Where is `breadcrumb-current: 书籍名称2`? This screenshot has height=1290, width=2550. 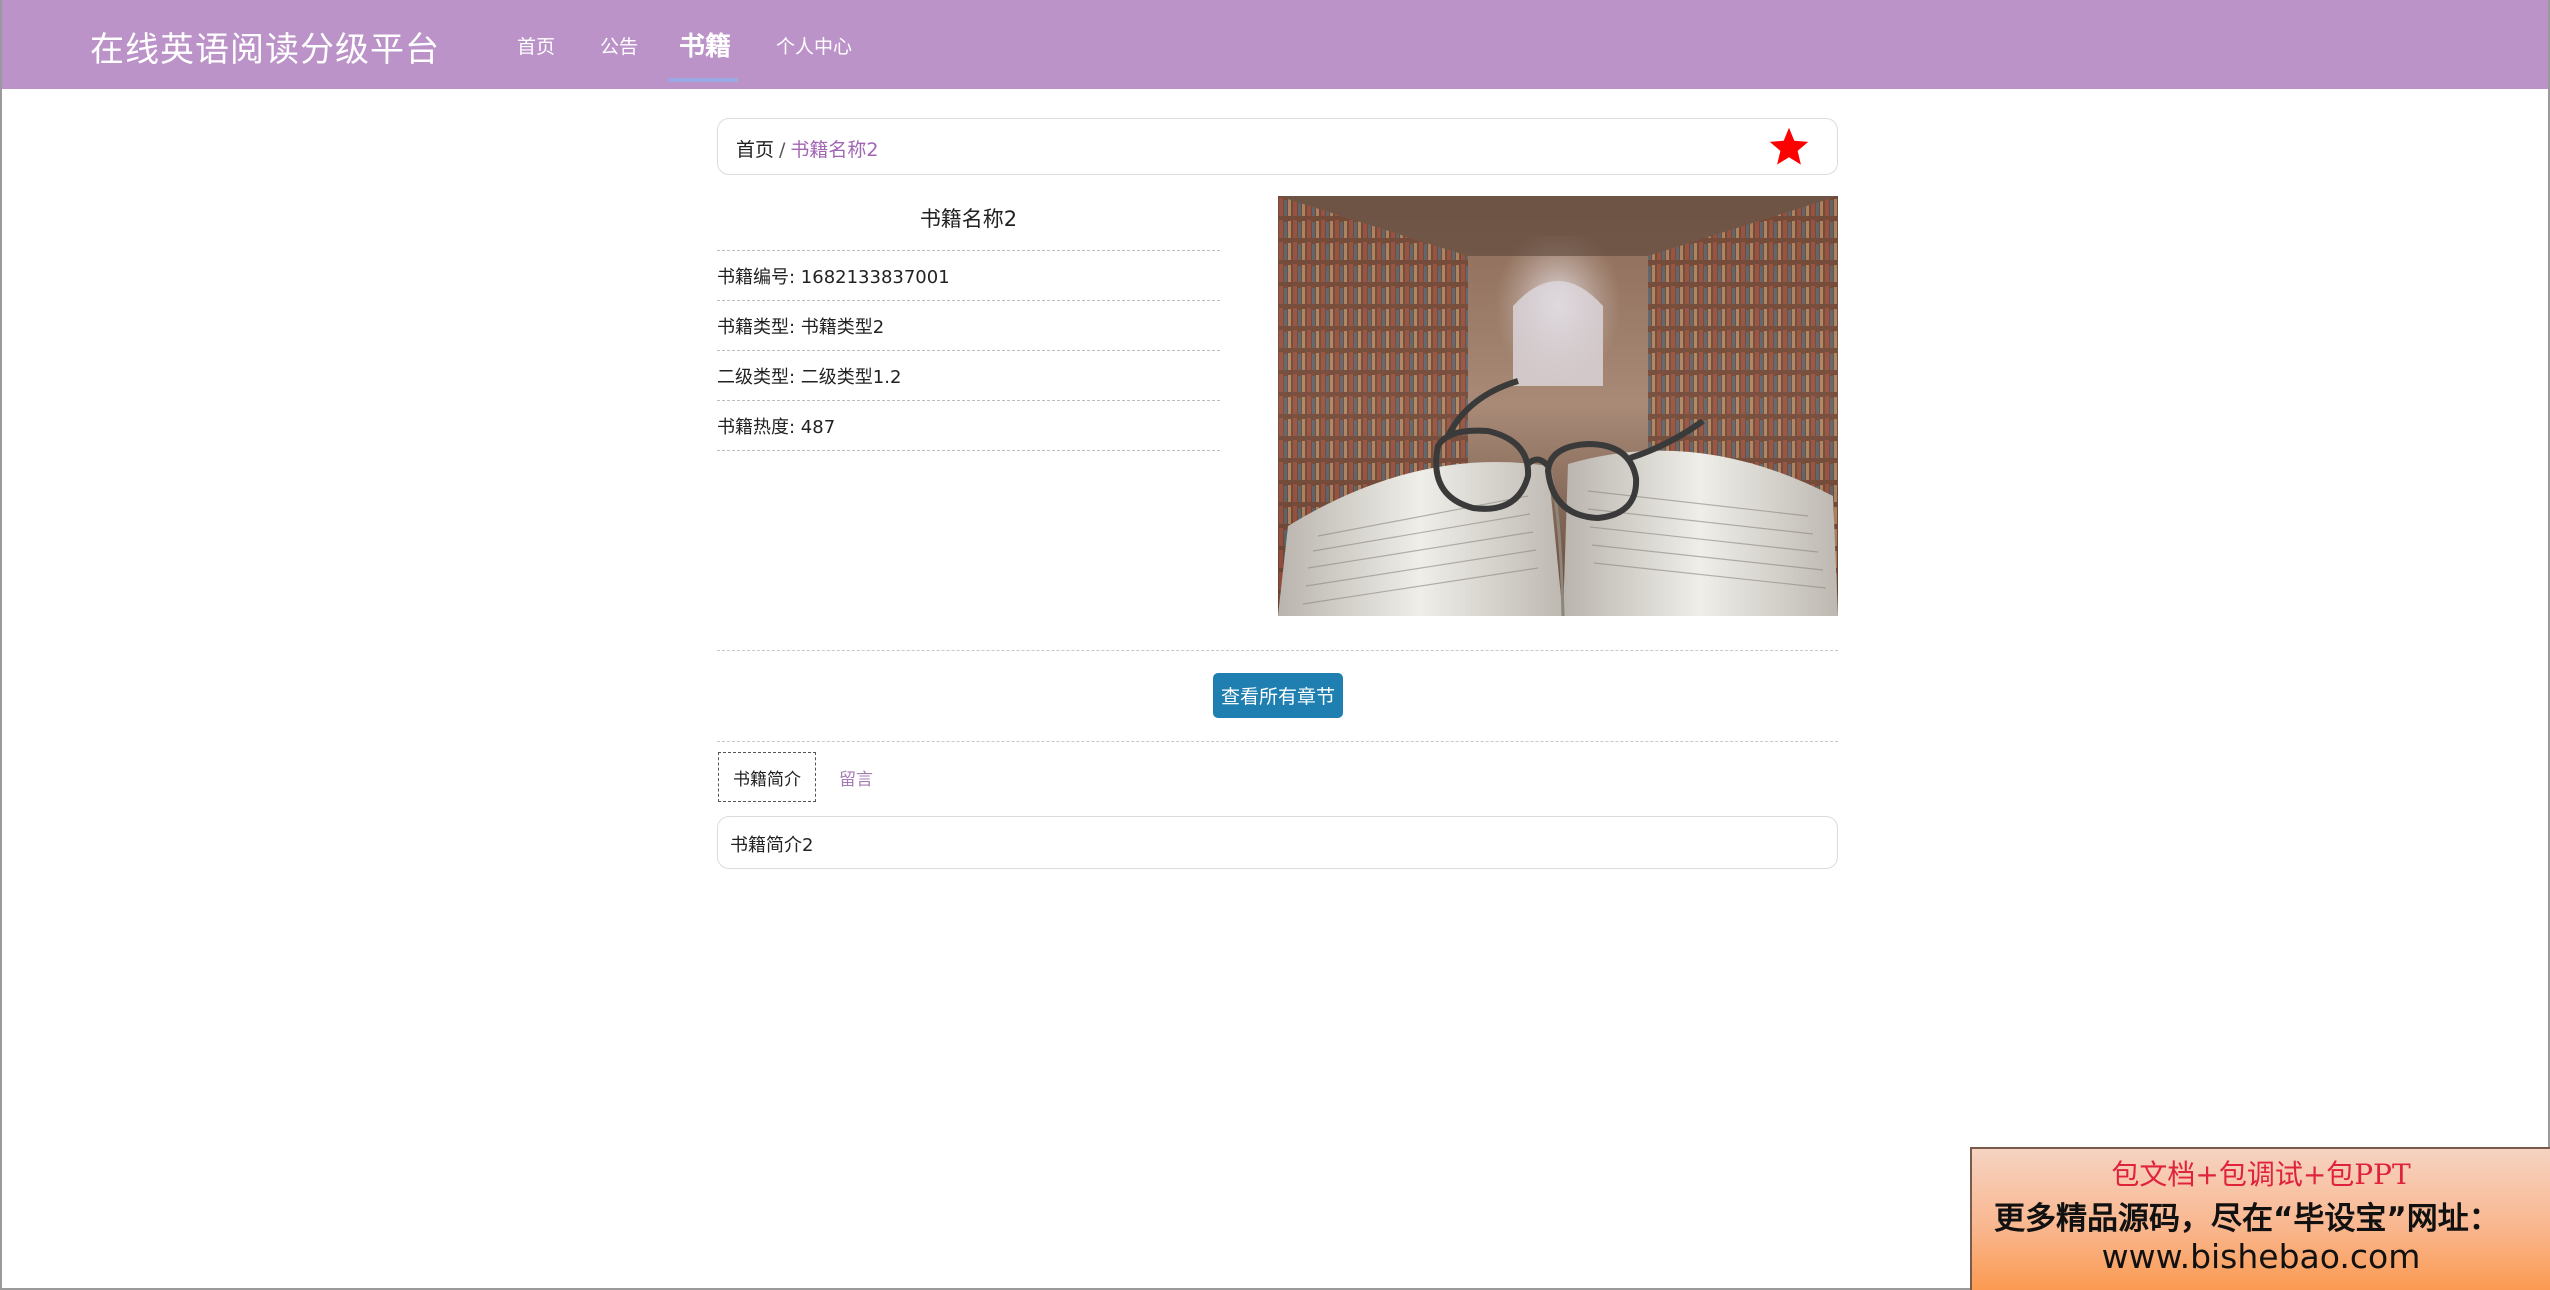
breadcrumb-current: 书籍名称2 is located at coordinates (834, 150).